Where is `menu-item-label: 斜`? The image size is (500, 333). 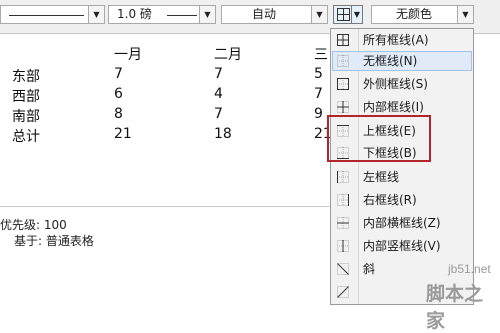 menu-item-label: 斜 is located at coordinates (369, 269).